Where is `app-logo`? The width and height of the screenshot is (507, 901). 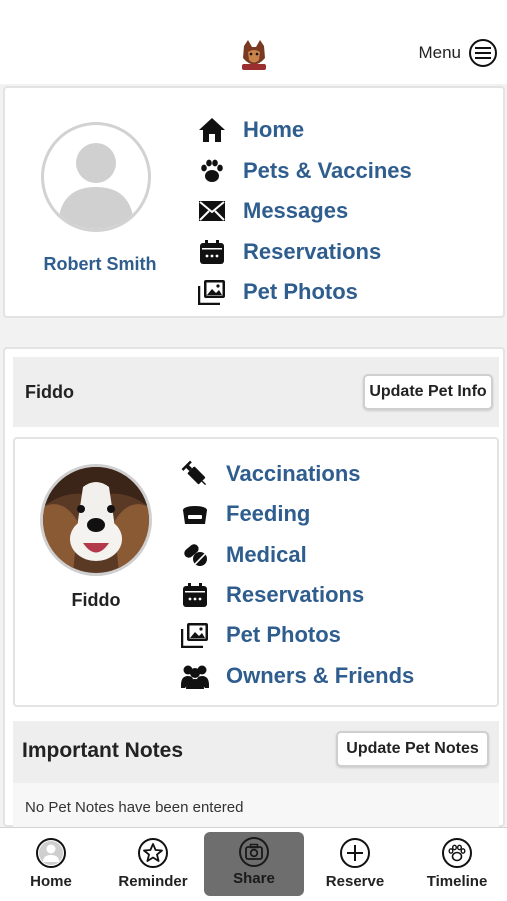
app-logo is located at coordinates (254, 55).